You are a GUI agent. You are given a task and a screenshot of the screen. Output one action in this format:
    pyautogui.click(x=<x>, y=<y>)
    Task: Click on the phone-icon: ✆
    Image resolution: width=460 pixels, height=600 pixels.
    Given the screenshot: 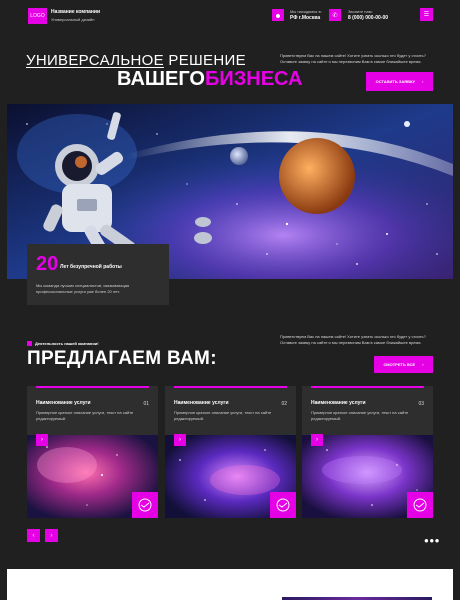 What is the action you would take?
    pyautogui.click(x=335, y=15)
    